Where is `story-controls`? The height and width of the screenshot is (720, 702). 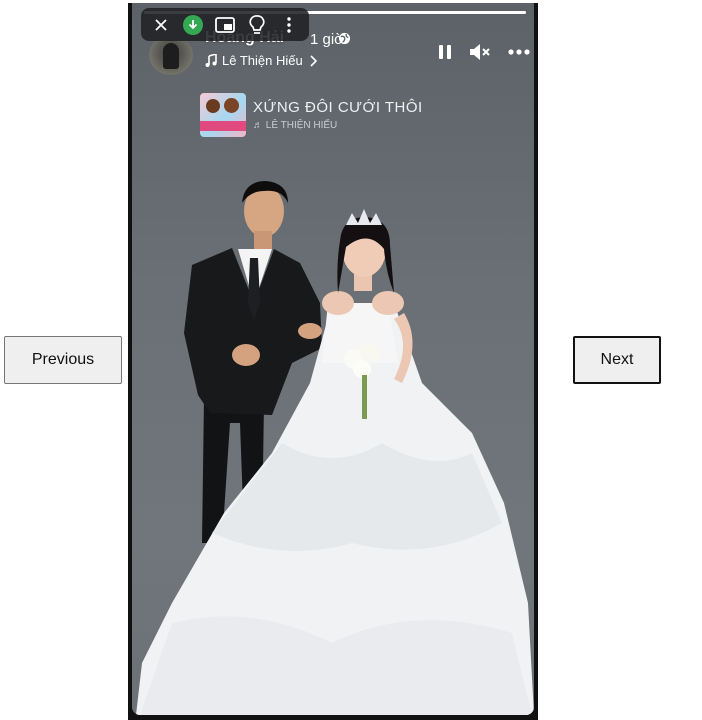 story-controls is located at coordinates (484, 52).